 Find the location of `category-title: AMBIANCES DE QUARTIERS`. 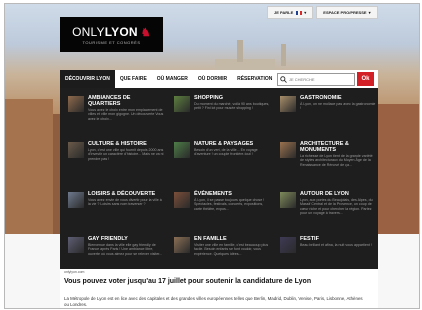

category-title: AMBIANCES DE QUARTIERS is located at coordinates (126, 101).